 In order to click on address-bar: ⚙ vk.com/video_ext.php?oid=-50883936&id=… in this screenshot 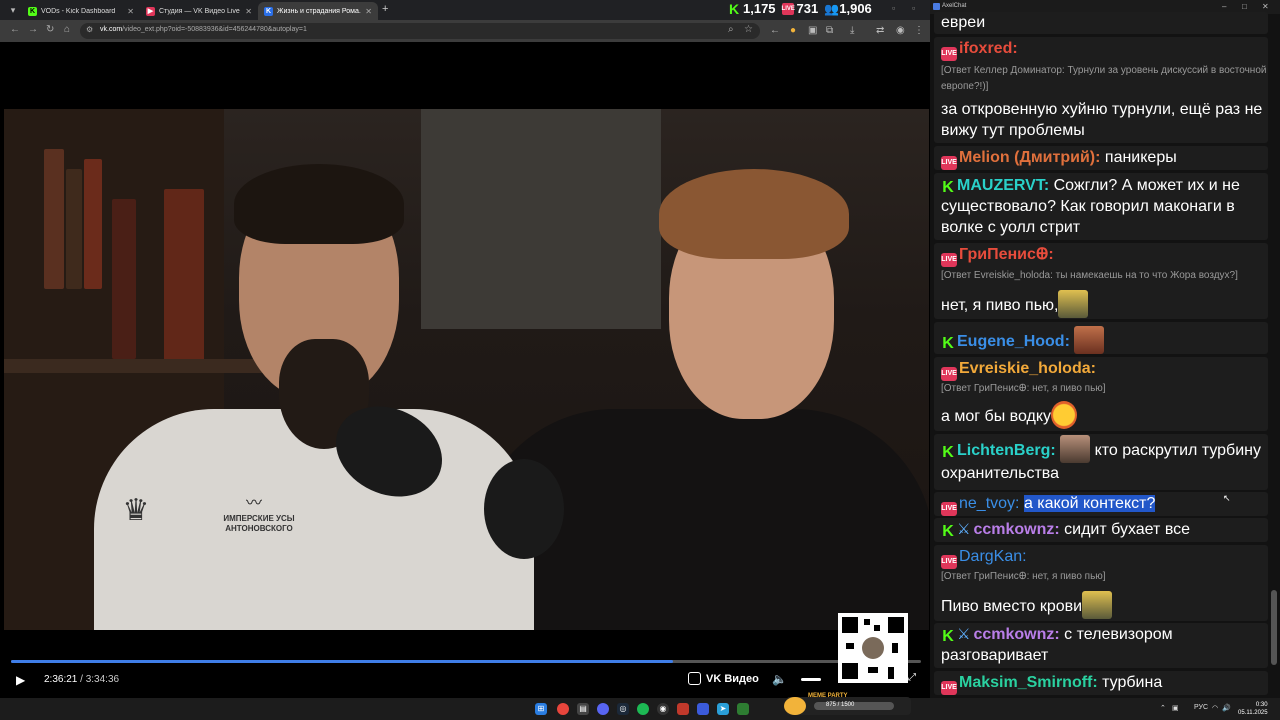, I will do `click(420, 31)`.